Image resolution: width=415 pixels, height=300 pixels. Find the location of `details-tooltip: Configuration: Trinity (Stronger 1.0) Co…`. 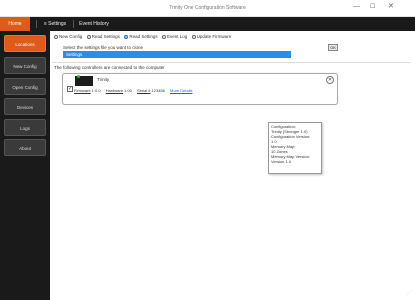

details-tooltip: Configuration: Trinity (Stronger 1.0) Co… is located at coordinates (295, 148).